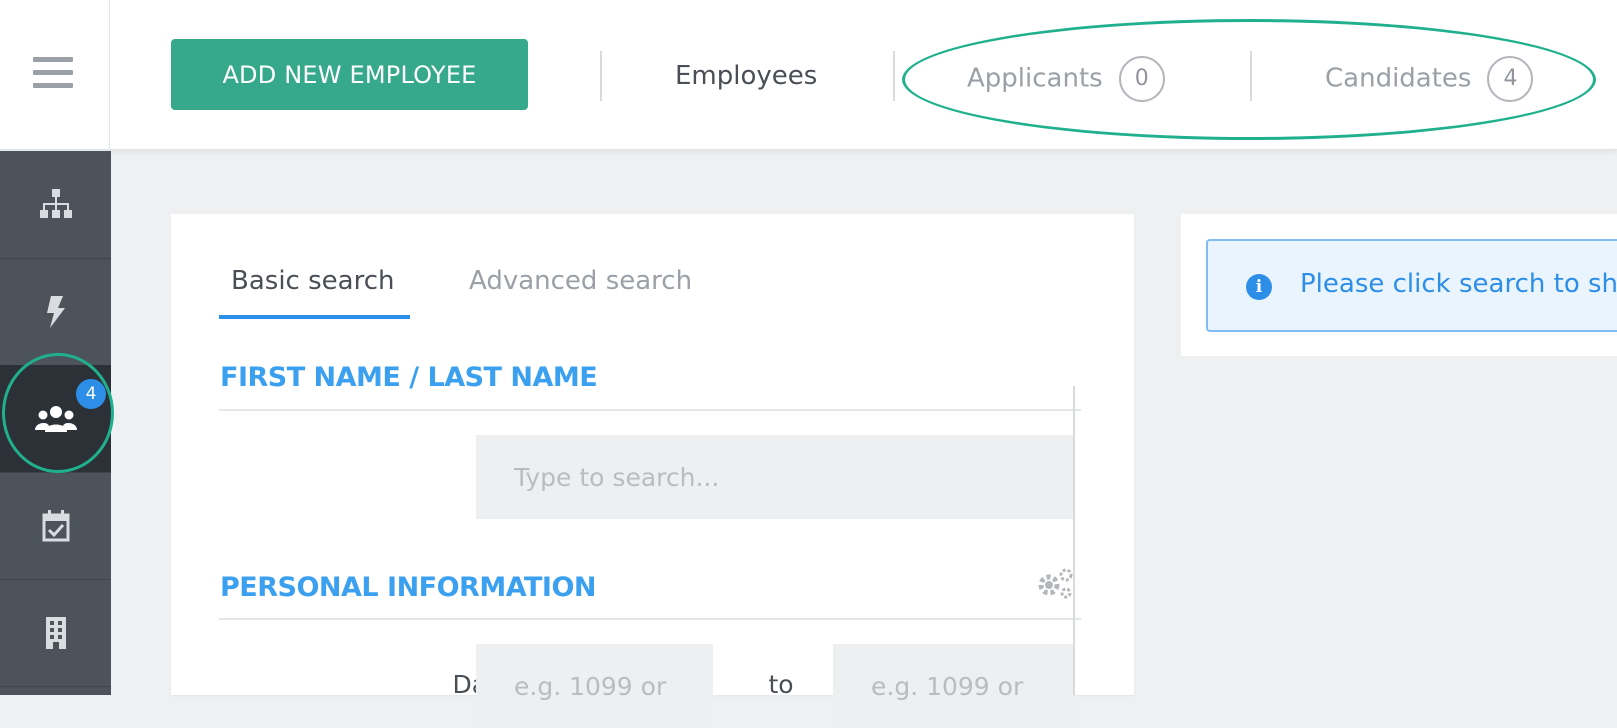 Image resolution: width=1617 pixels, height=728 pixels. I want to click on info-alert: i Please click search to sh, so click(1411, 285).